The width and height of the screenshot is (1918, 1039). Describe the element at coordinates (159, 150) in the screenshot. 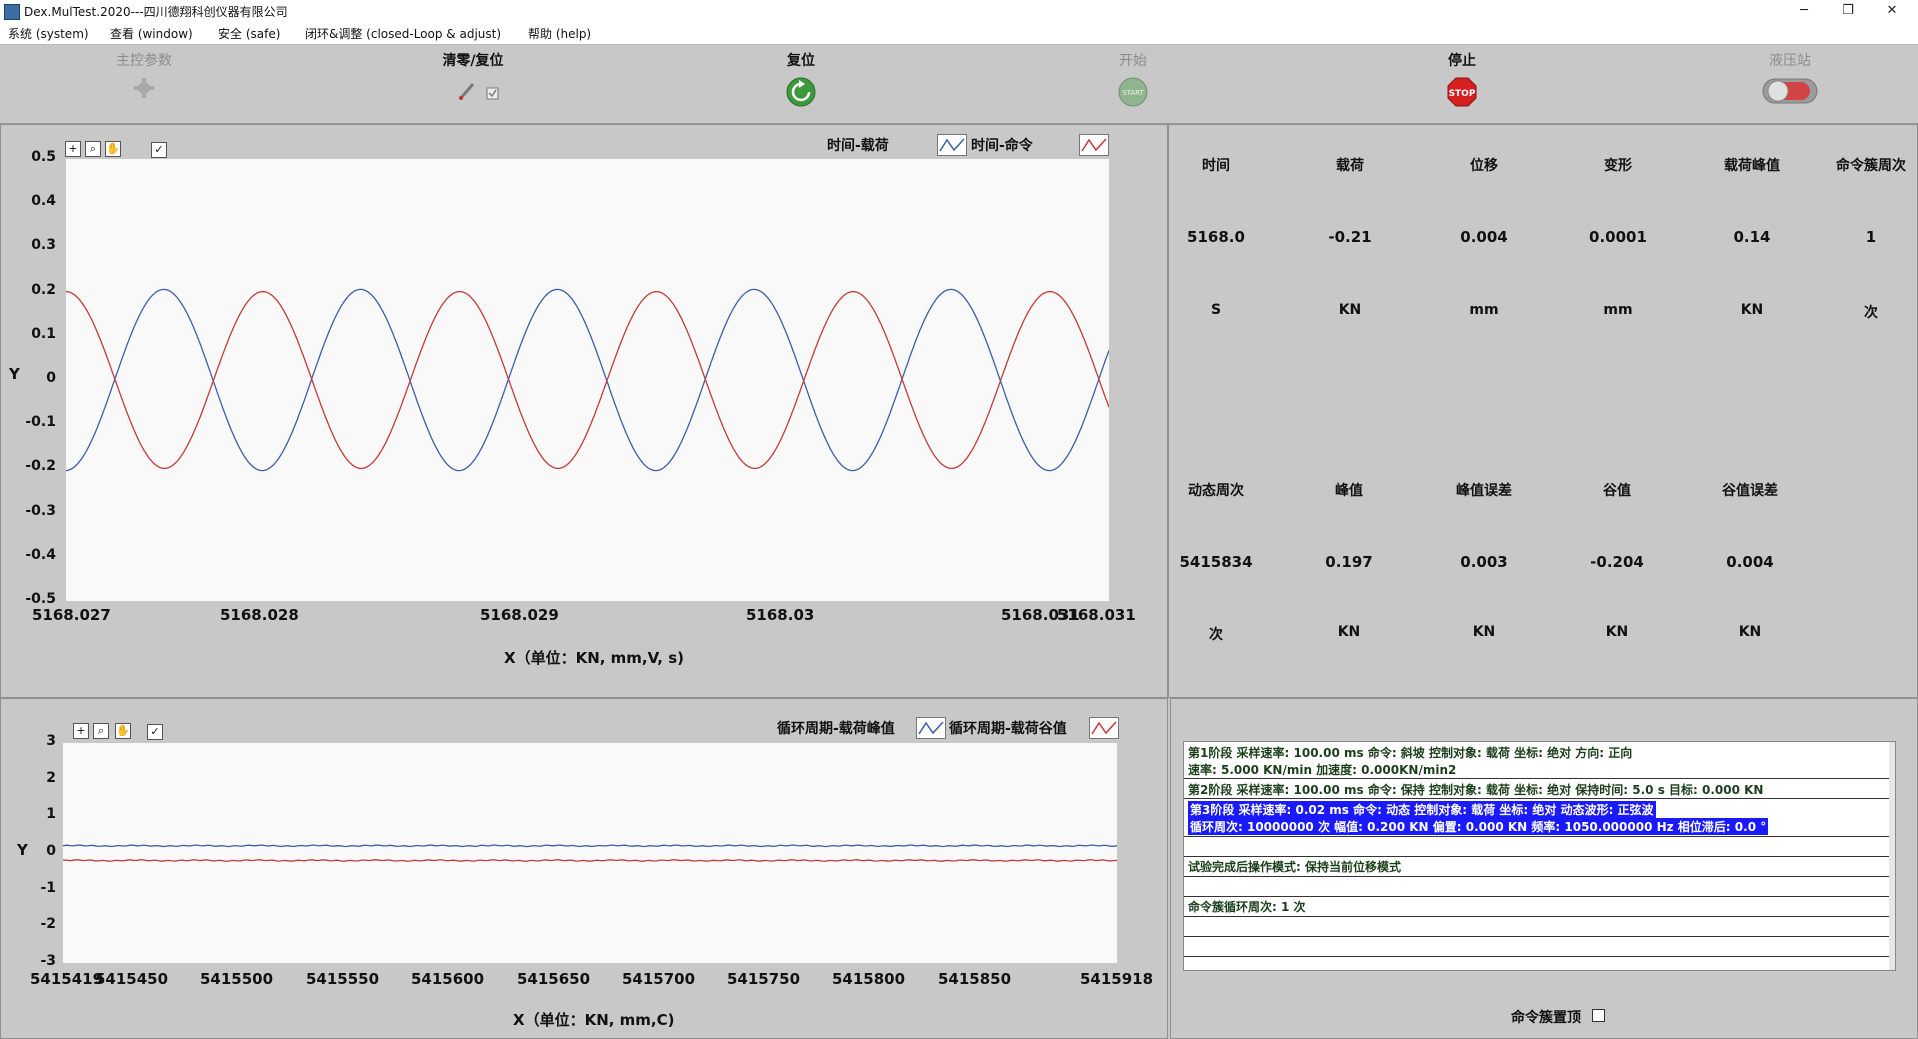

I see `autoscale-checkbox: ✓` at that location.